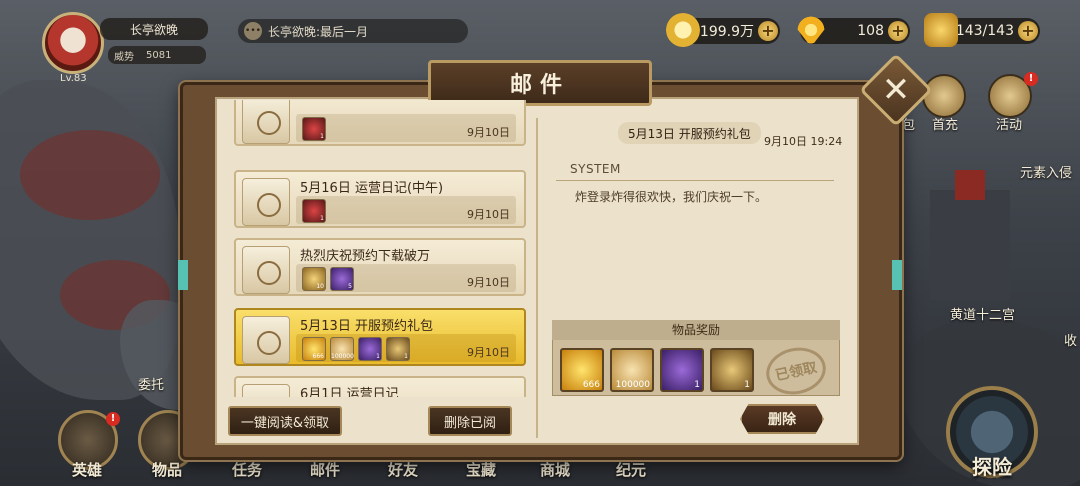  Describe the element at coordinates (73, 78) in the screenshot. I see `player-level: Lv.83` at that location.